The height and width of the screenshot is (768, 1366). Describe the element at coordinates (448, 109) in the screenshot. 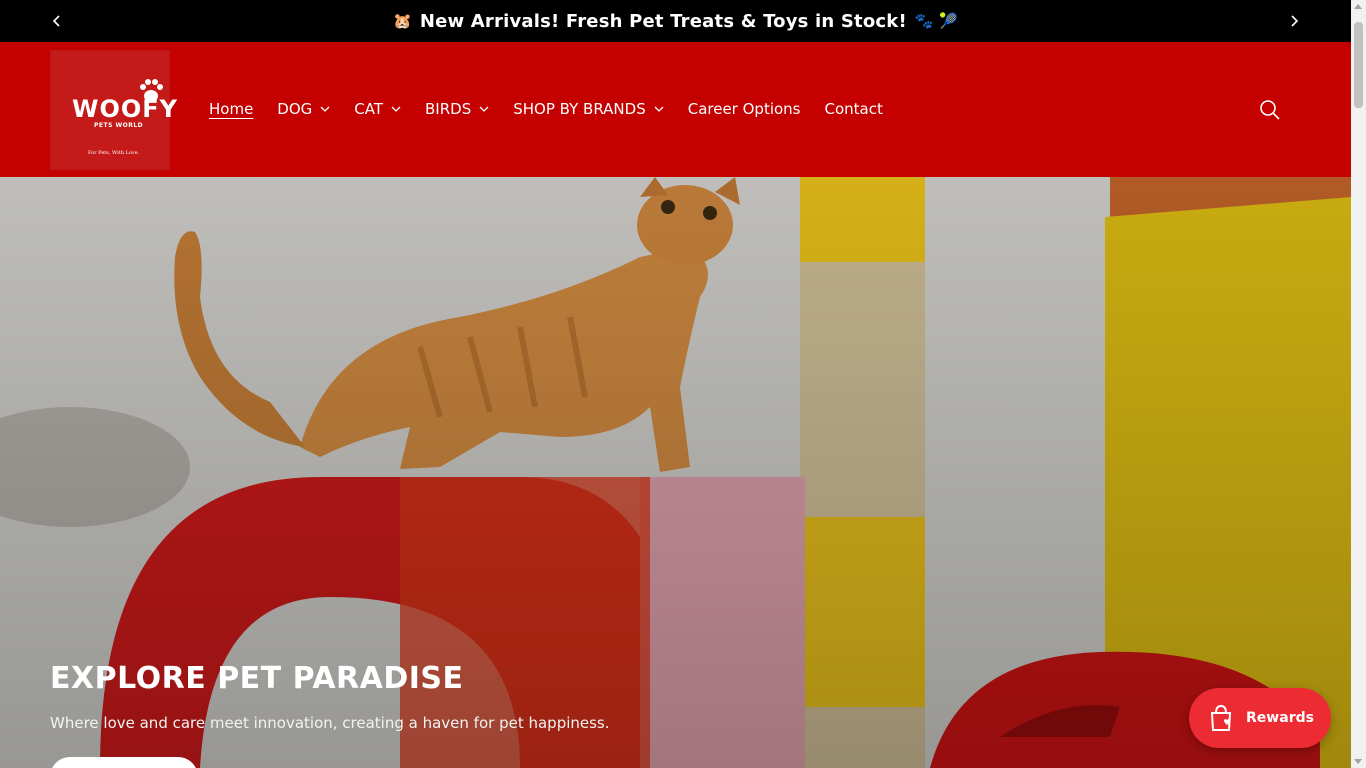

I see `nav-item-label: BIRDS` at that location.